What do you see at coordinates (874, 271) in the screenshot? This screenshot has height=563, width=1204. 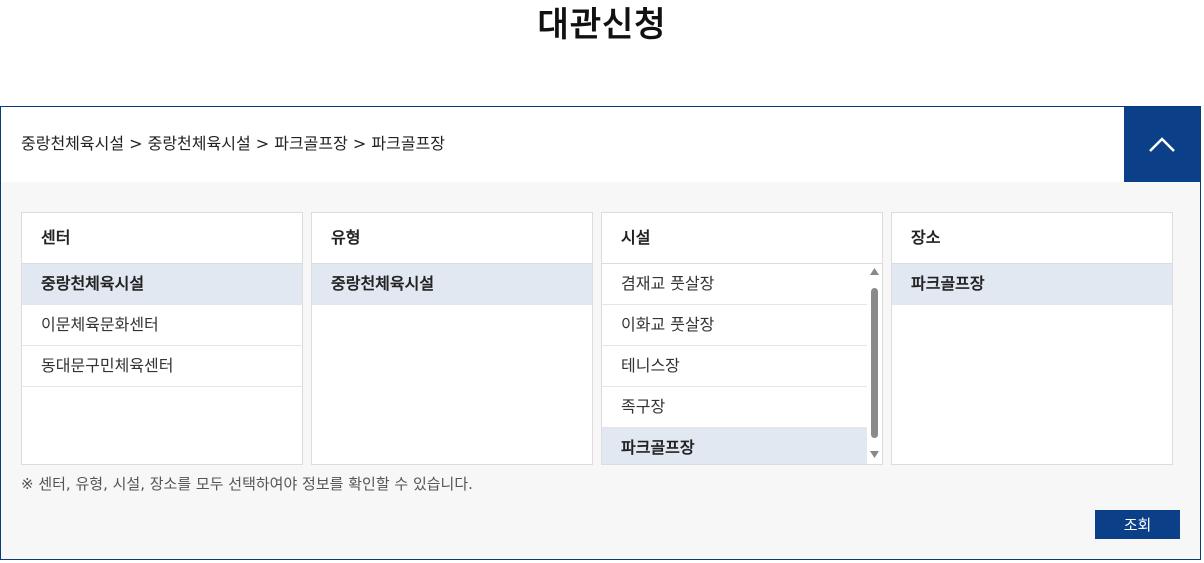 I see `triangle-up-icon` at bounding box center [874, 271].